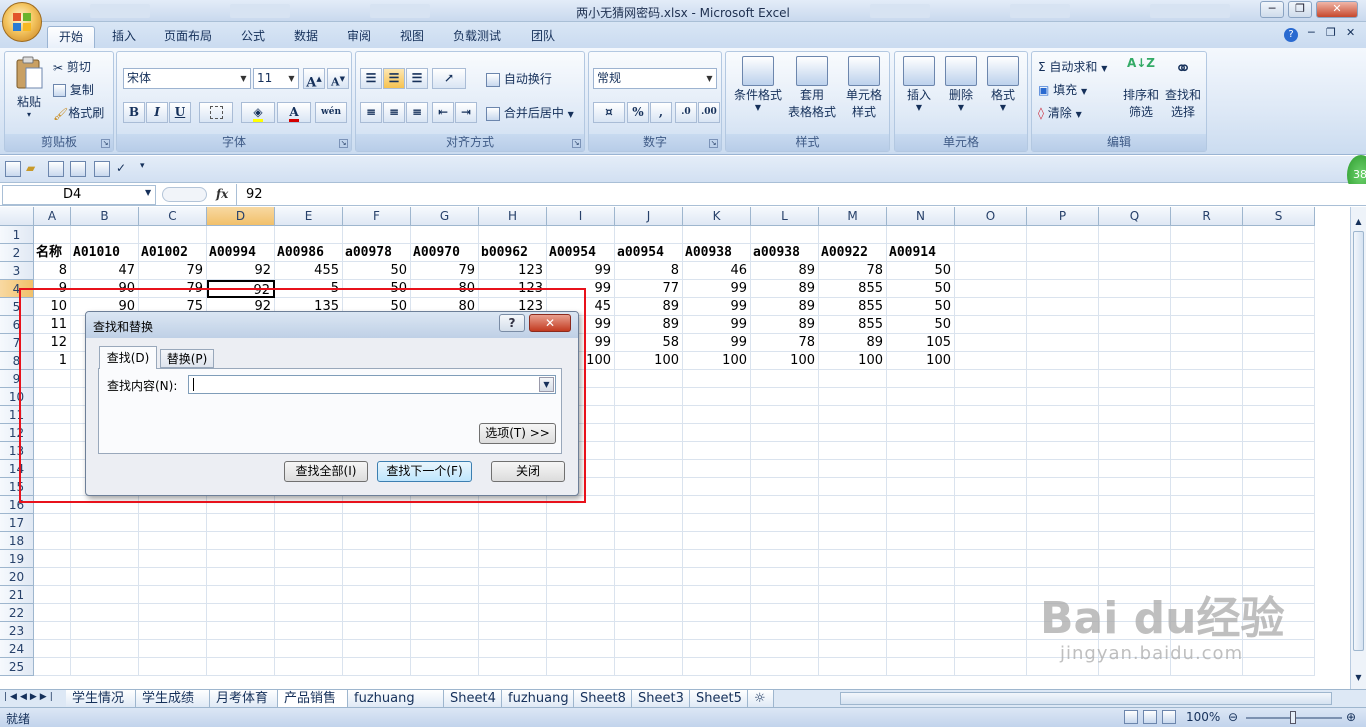 The width and height of the screenshot is (1366, 727). I want to click on cell-f1, so click(377, 235).